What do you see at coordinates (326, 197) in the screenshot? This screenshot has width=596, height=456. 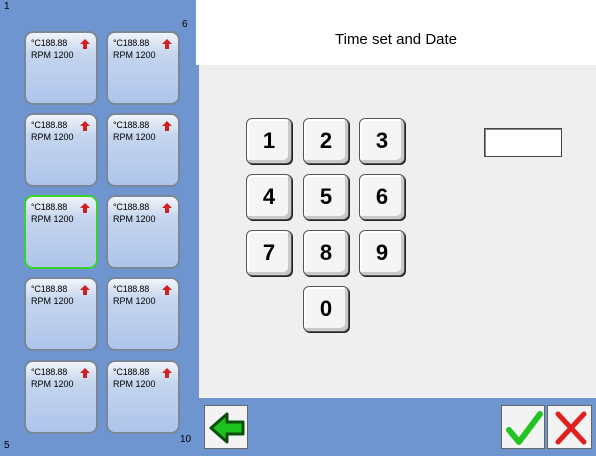 I see `key-5: 5` at bounding box center [326, 197].